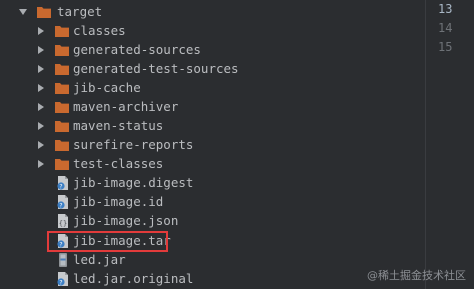 This screenshot has height=289, width=474. Describe the element at coordinates (137, 49) in the screenshot. I see `tree-label: generated-sources` at that location.